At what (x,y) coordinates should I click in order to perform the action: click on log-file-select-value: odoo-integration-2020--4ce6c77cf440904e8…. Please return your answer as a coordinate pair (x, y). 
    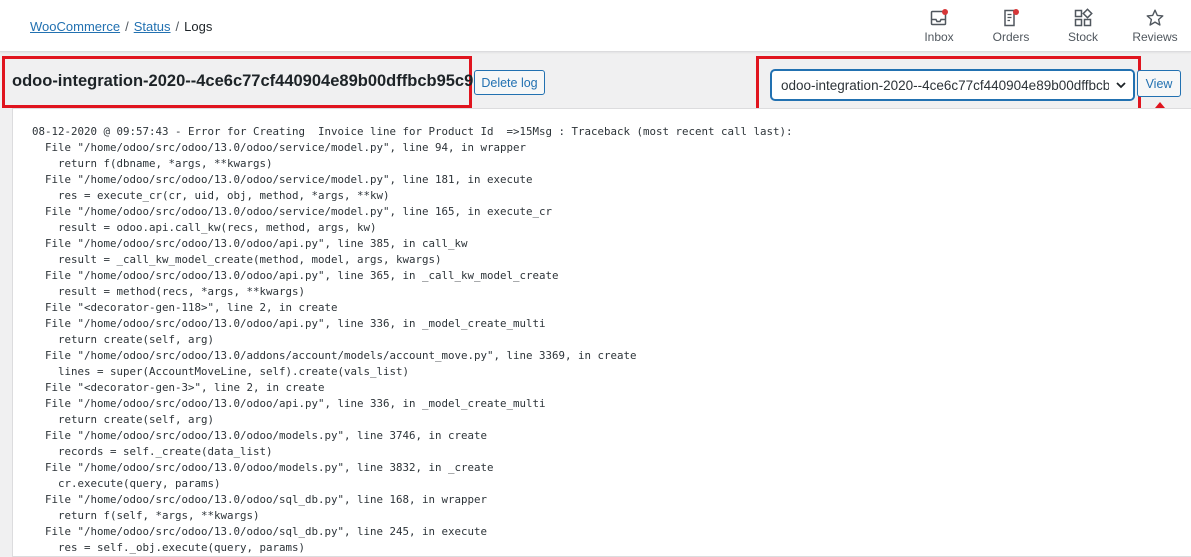
    Looking at the image, I should click on (945, 85).